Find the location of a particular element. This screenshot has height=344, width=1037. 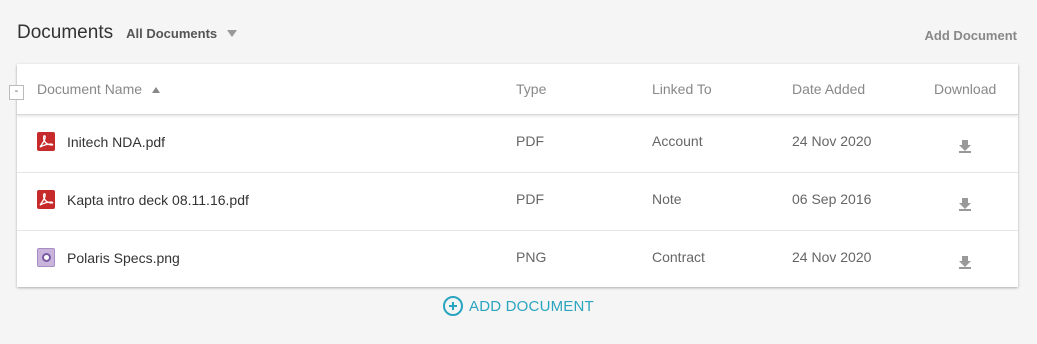

add-document-button-label: ADD DOCUMENT is located at coordinates (531, 306).